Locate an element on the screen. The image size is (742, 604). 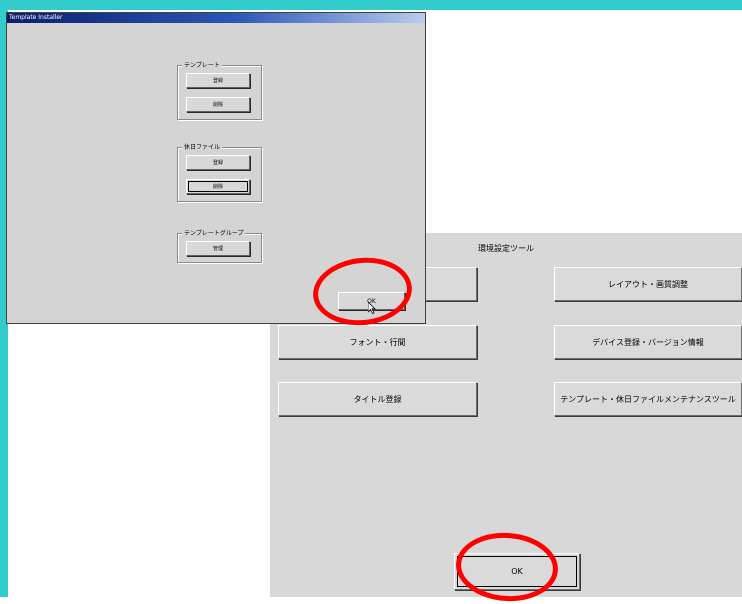
device-version-button: デバイス登録・バージョン情報 is located at coordinates (648, 342).